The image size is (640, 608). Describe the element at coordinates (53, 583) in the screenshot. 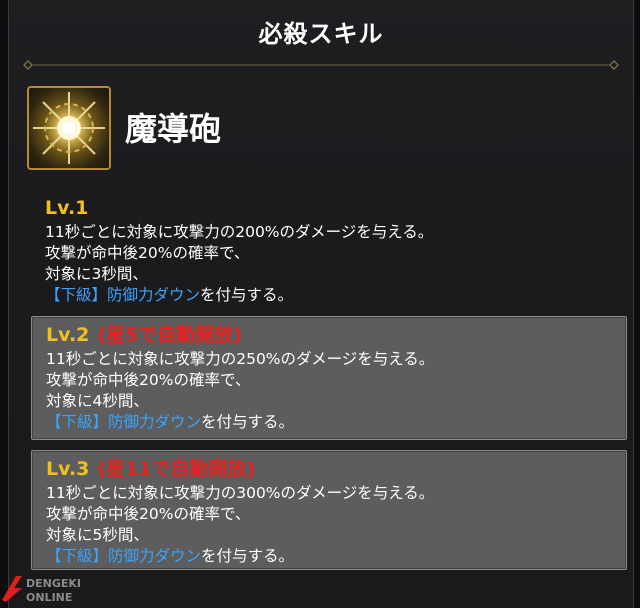

I see `svg-text: DENGEKI` at that location.